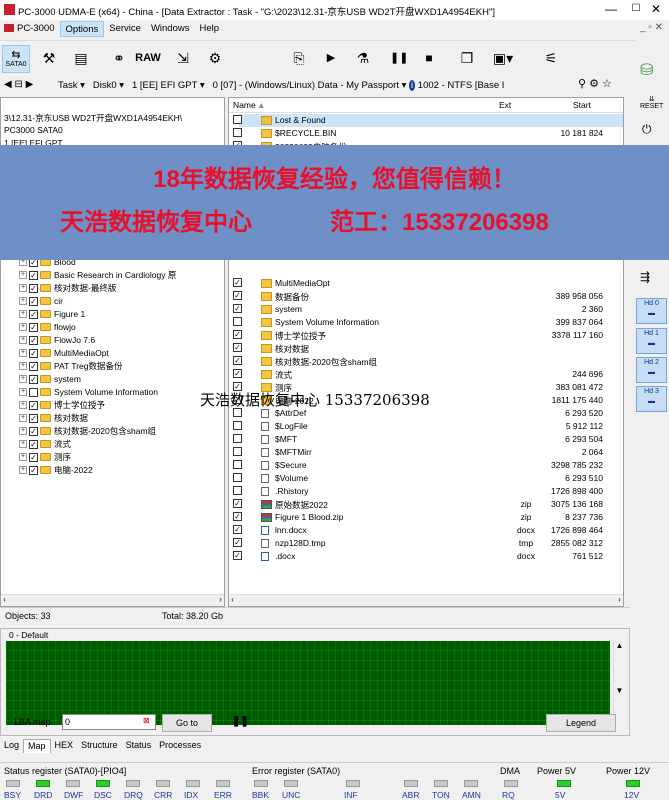 The width and height of the screenshot is (669, 800). What do you see at coordinates (105, 85) in the screenshot?
I see `breadcrumb-disk: Disk0` at bounding box center [105, 85].